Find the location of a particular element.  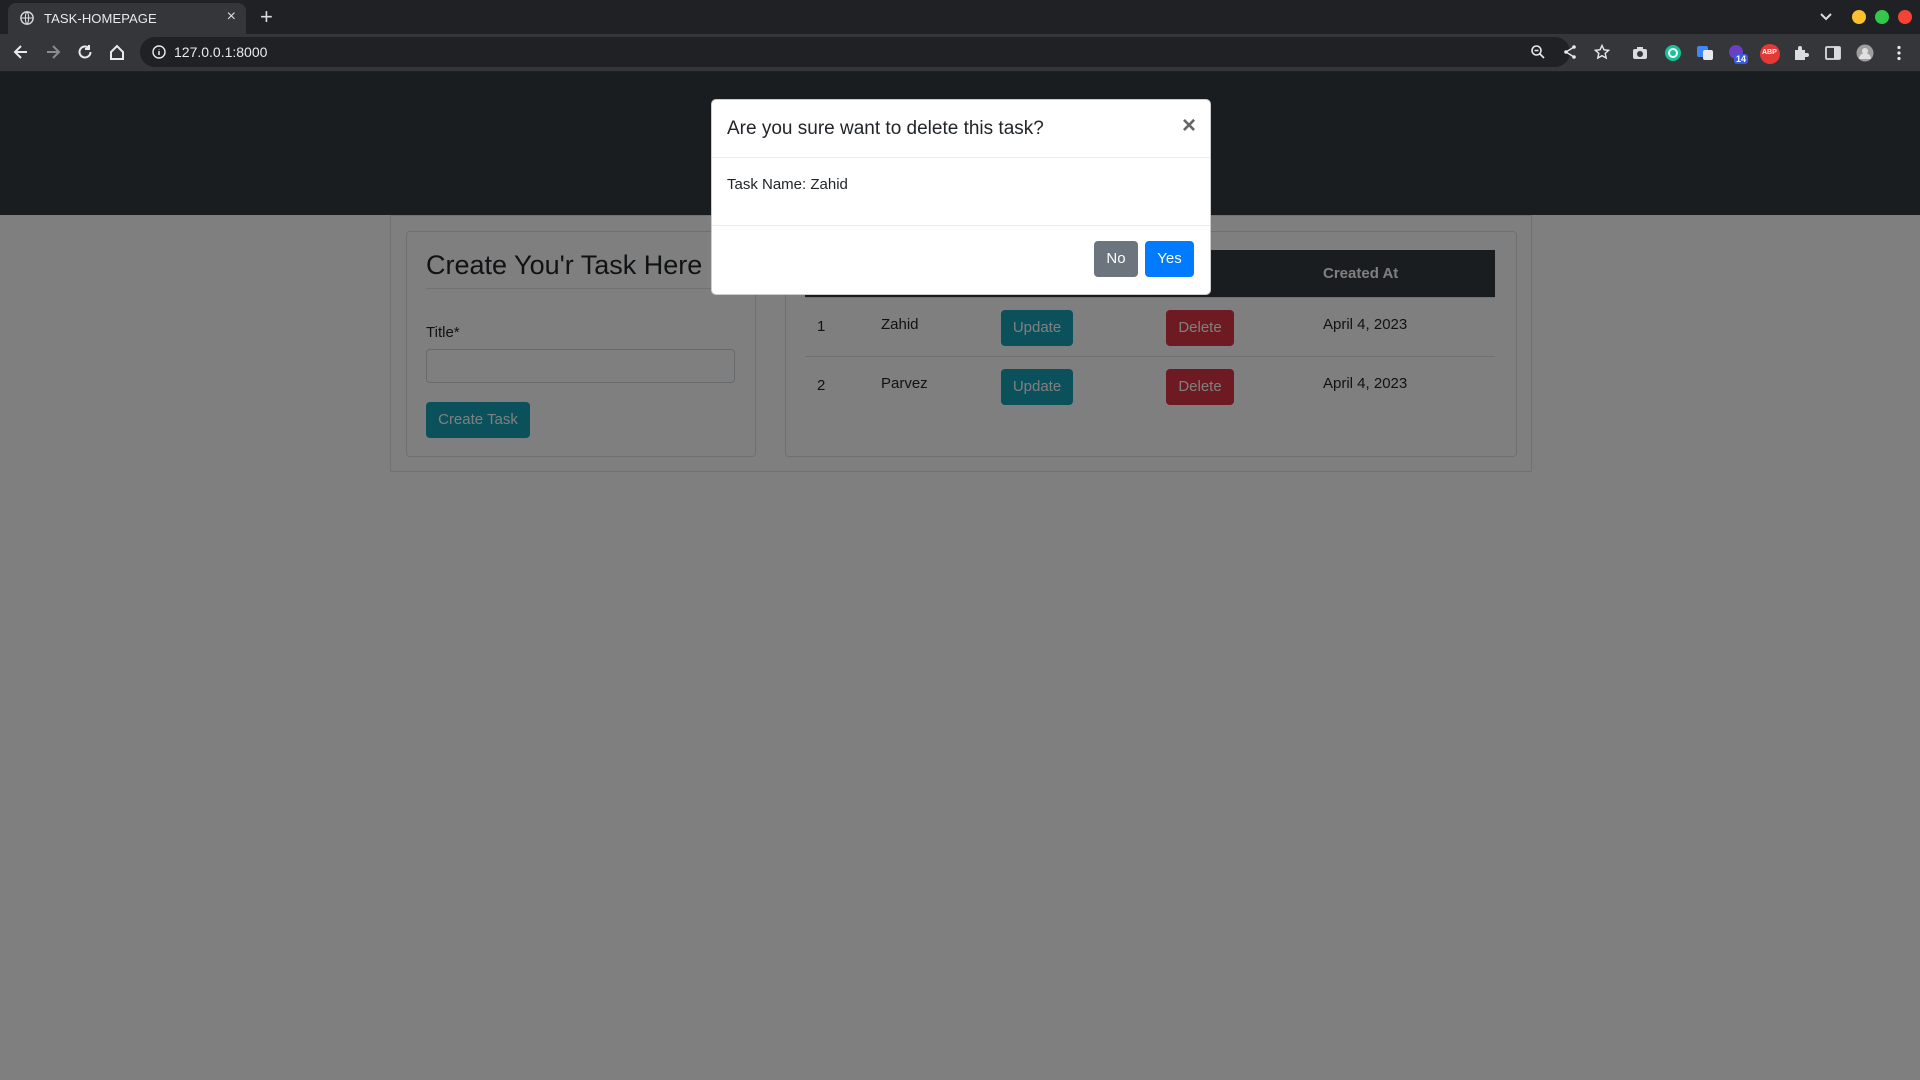

site-info-icon is located at coordinates (159, 52).